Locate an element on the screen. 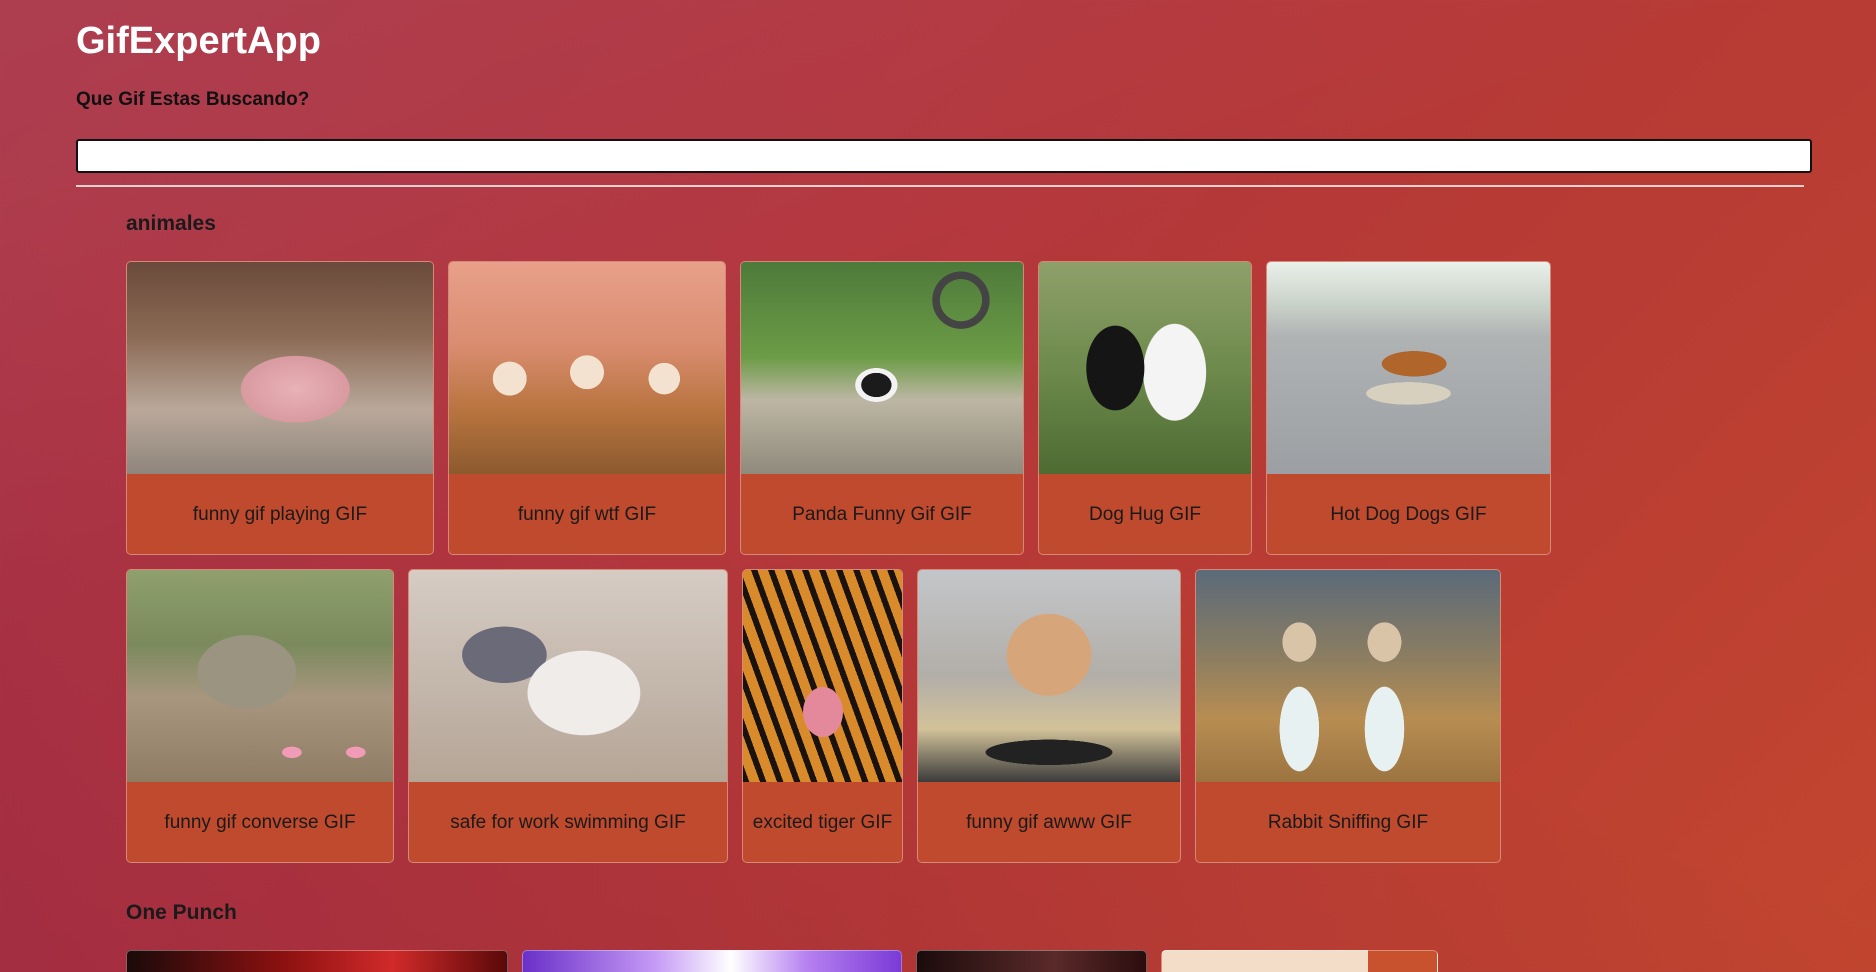 The width and height of the screenshot is (1876, 972). gif-card: Panda Funny Gif GIF is located at coordinates (882, 408).